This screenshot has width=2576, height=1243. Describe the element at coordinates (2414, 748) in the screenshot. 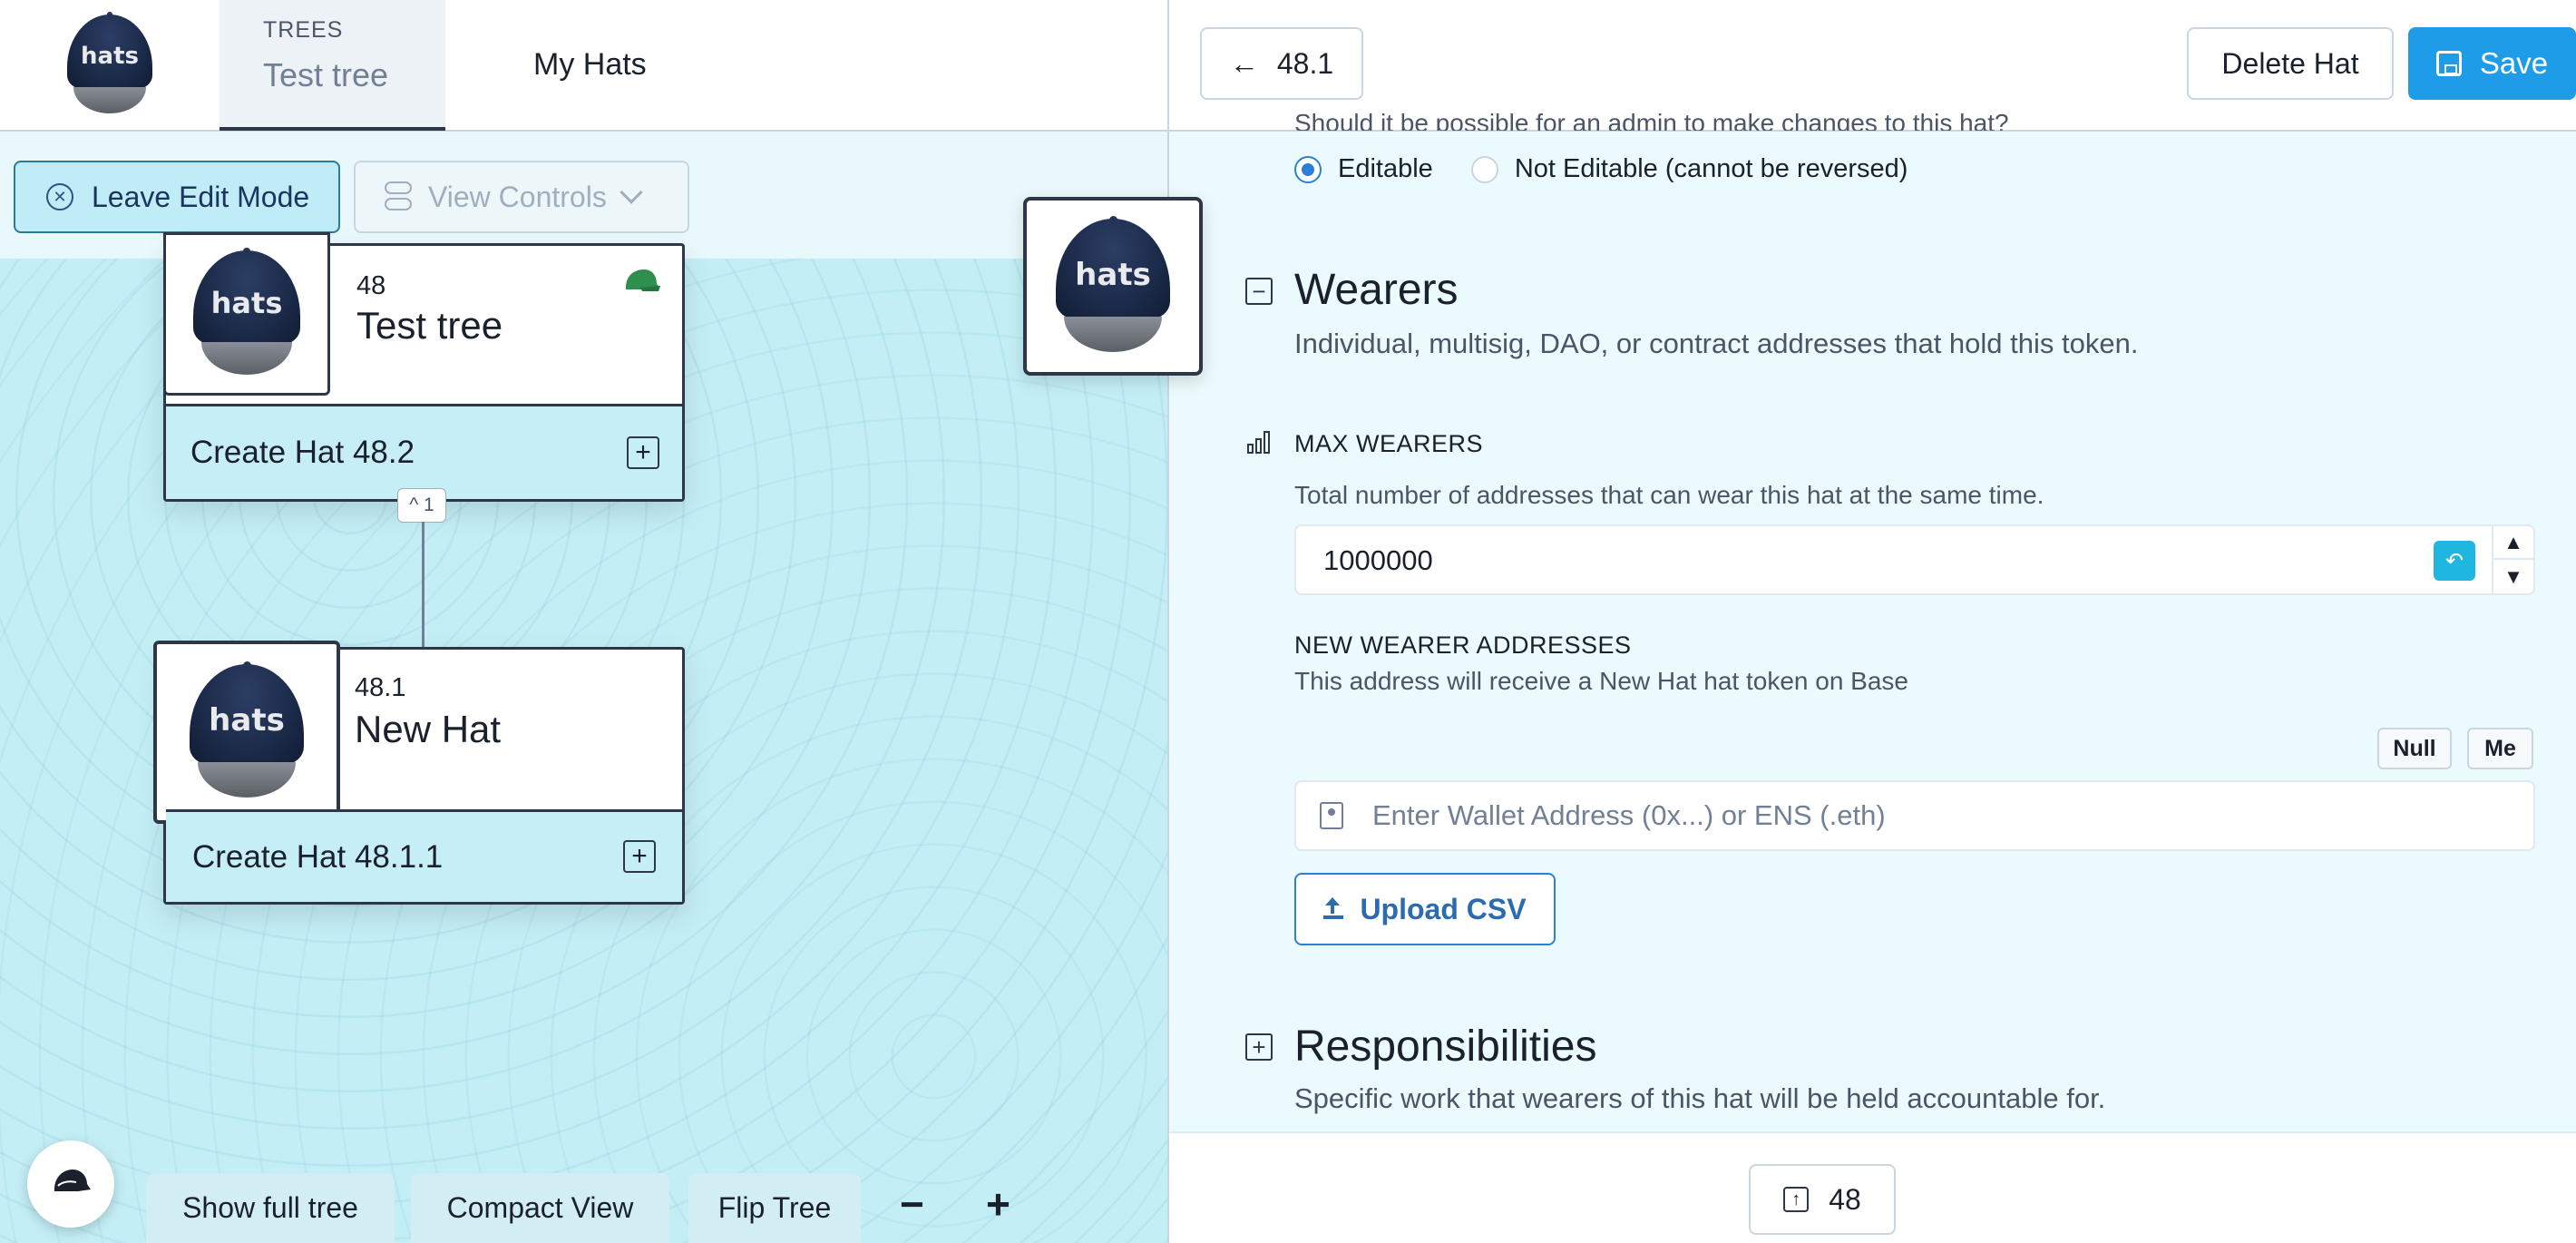

I see `null-address-button: Null` at that location.